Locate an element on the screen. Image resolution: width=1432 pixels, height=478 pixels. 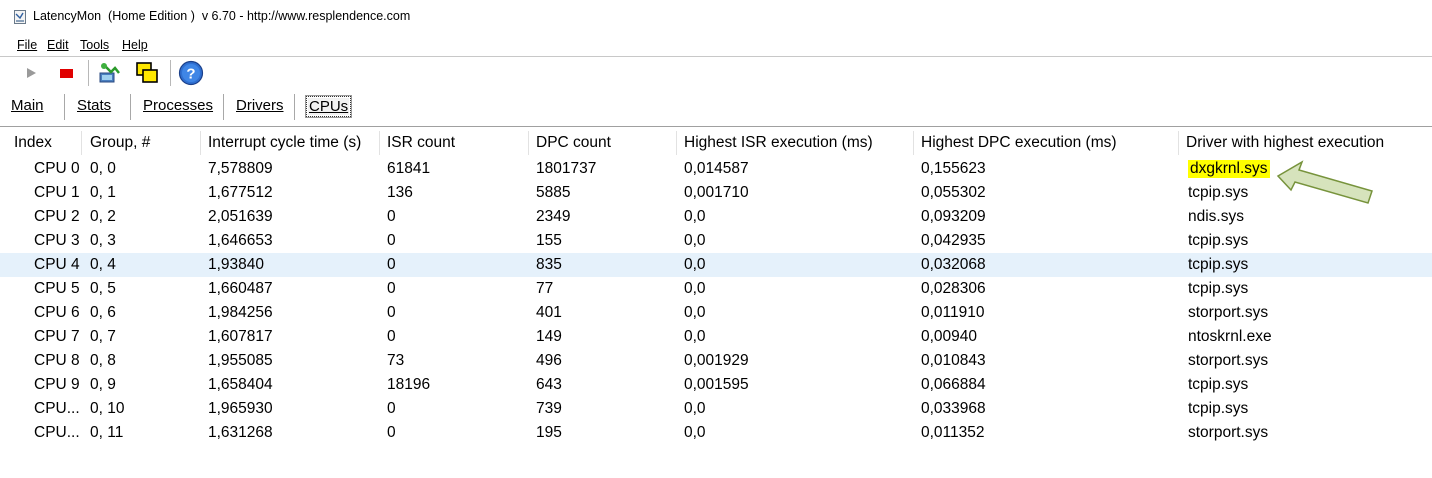
cell-dpc-count: 155 is located at coordinates (549, 240).